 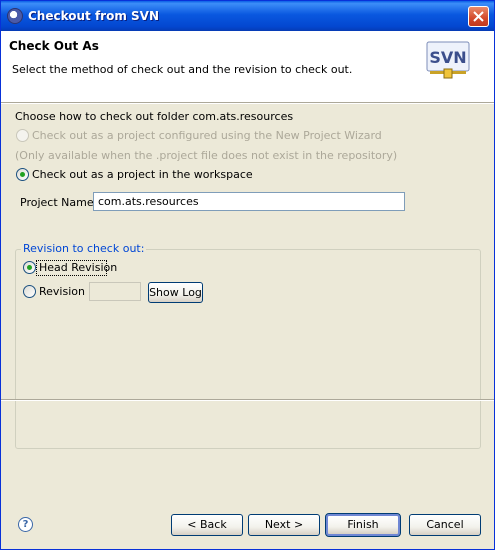 I want to click on next-button: Next >, so click(x=284, y=525).